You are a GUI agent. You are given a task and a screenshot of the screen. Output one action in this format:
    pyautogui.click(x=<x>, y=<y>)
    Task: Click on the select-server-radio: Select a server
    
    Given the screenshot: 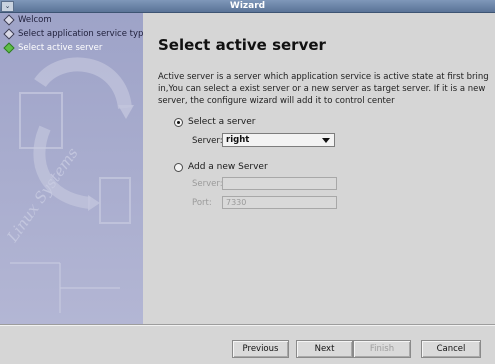 What is the action you would take?
    pyautogui.click(x=215, y=122)
    